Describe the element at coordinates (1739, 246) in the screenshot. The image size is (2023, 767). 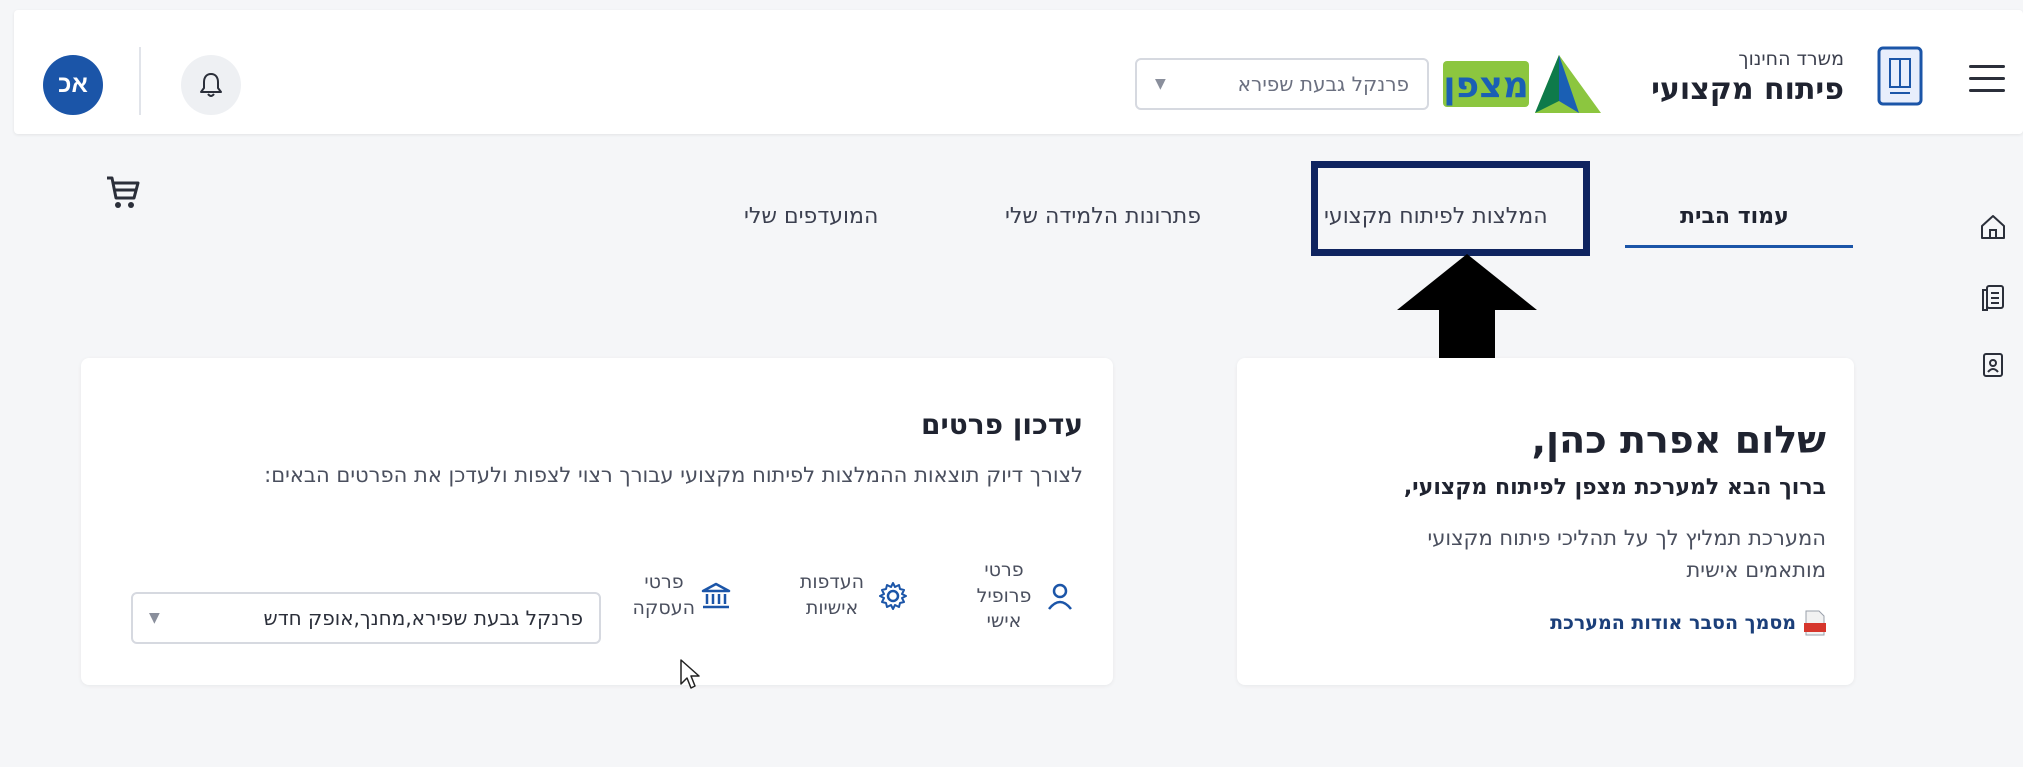
I see `active-tab-underline` at that location.